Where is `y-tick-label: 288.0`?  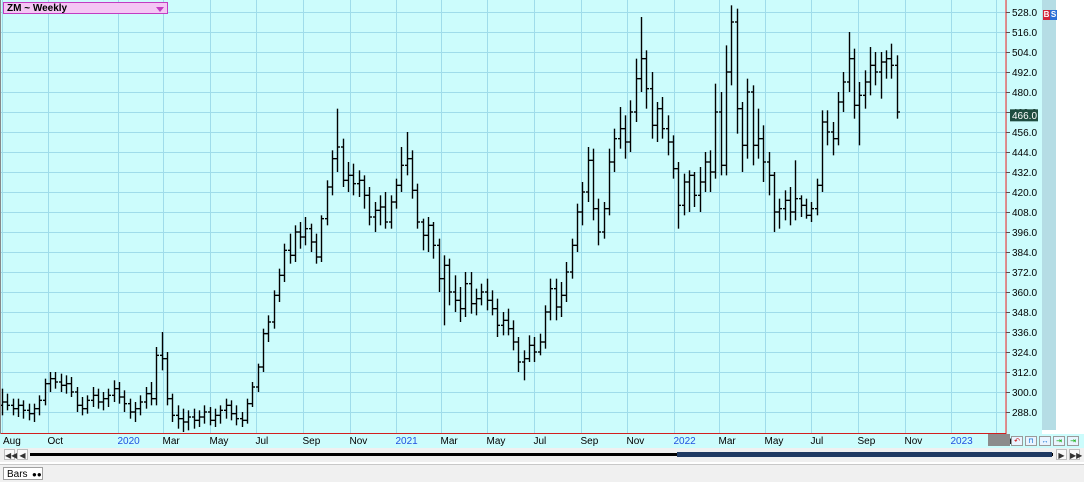
y-tick-label: 288.0 is located at coordinates (1024, 413).